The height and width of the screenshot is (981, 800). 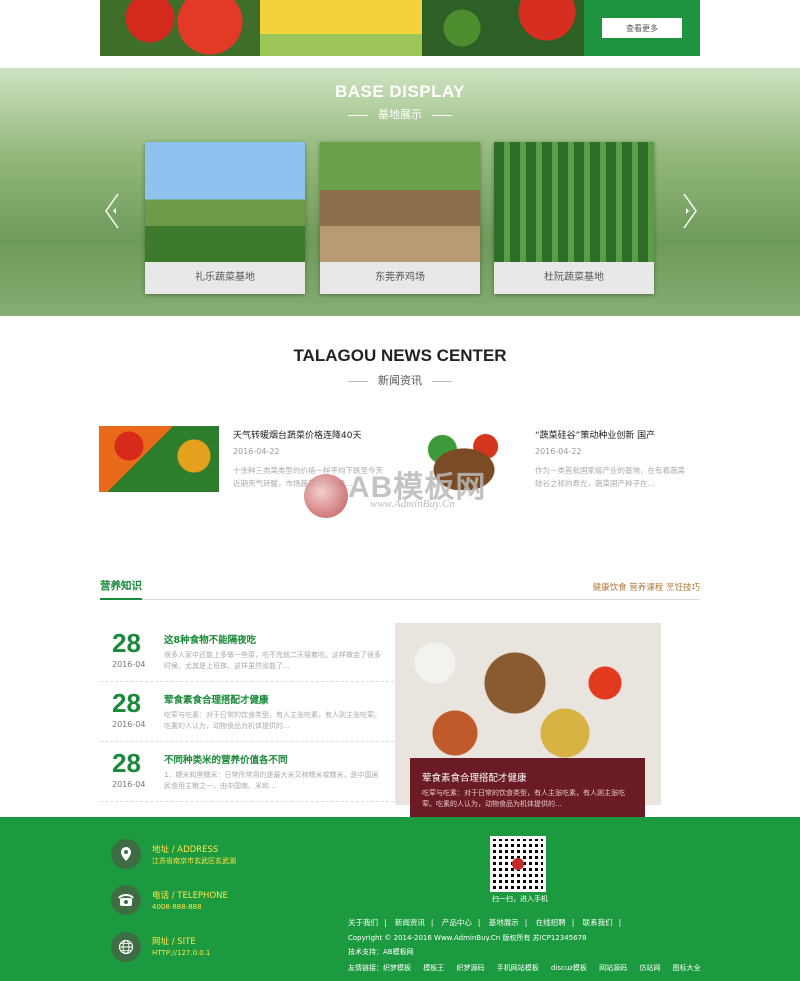 What do you see at coordinates (474, 777) in the screenshot?
I see `feature-title: 荤食素食合理搭配才健康` at bounding box center [474, 777].